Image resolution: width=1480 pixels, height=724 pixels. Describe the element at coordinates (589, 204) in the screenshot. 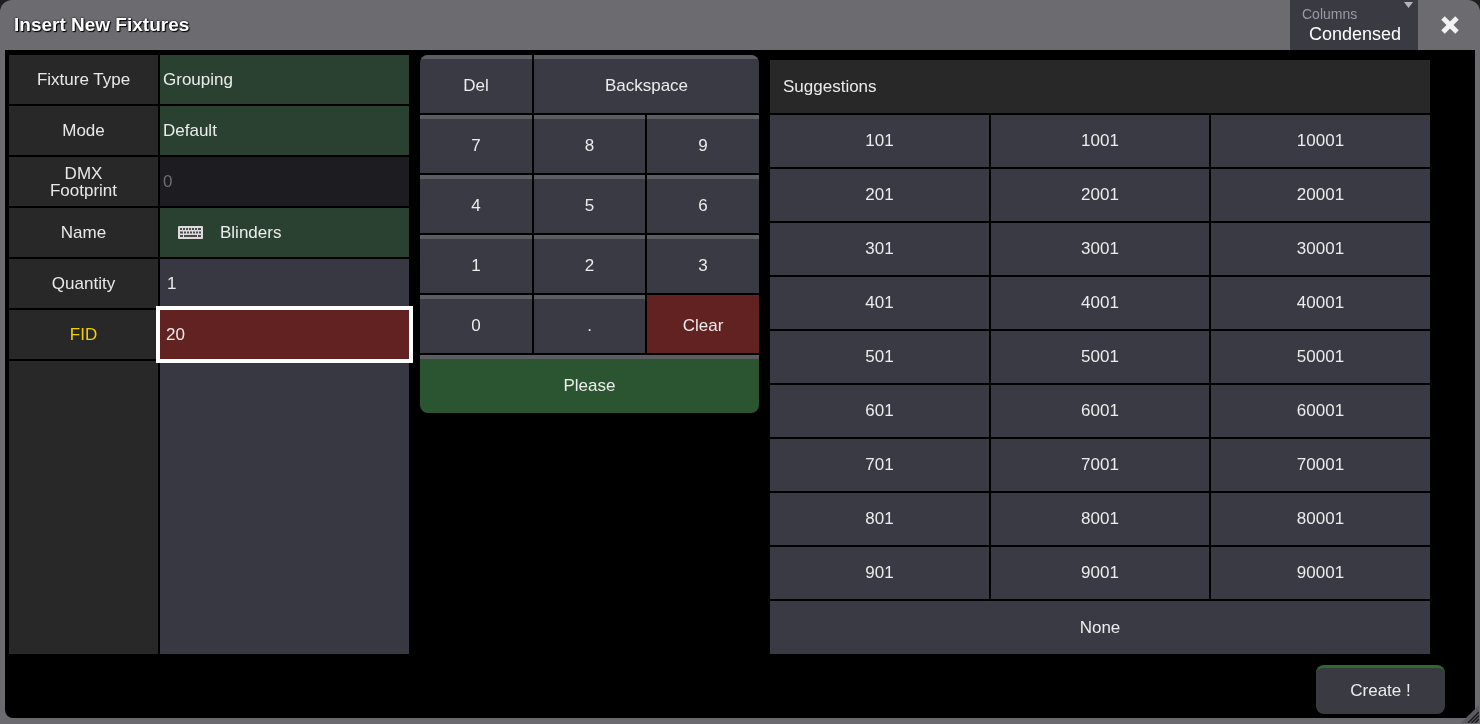

I see `keypad-key: 5` at that location.